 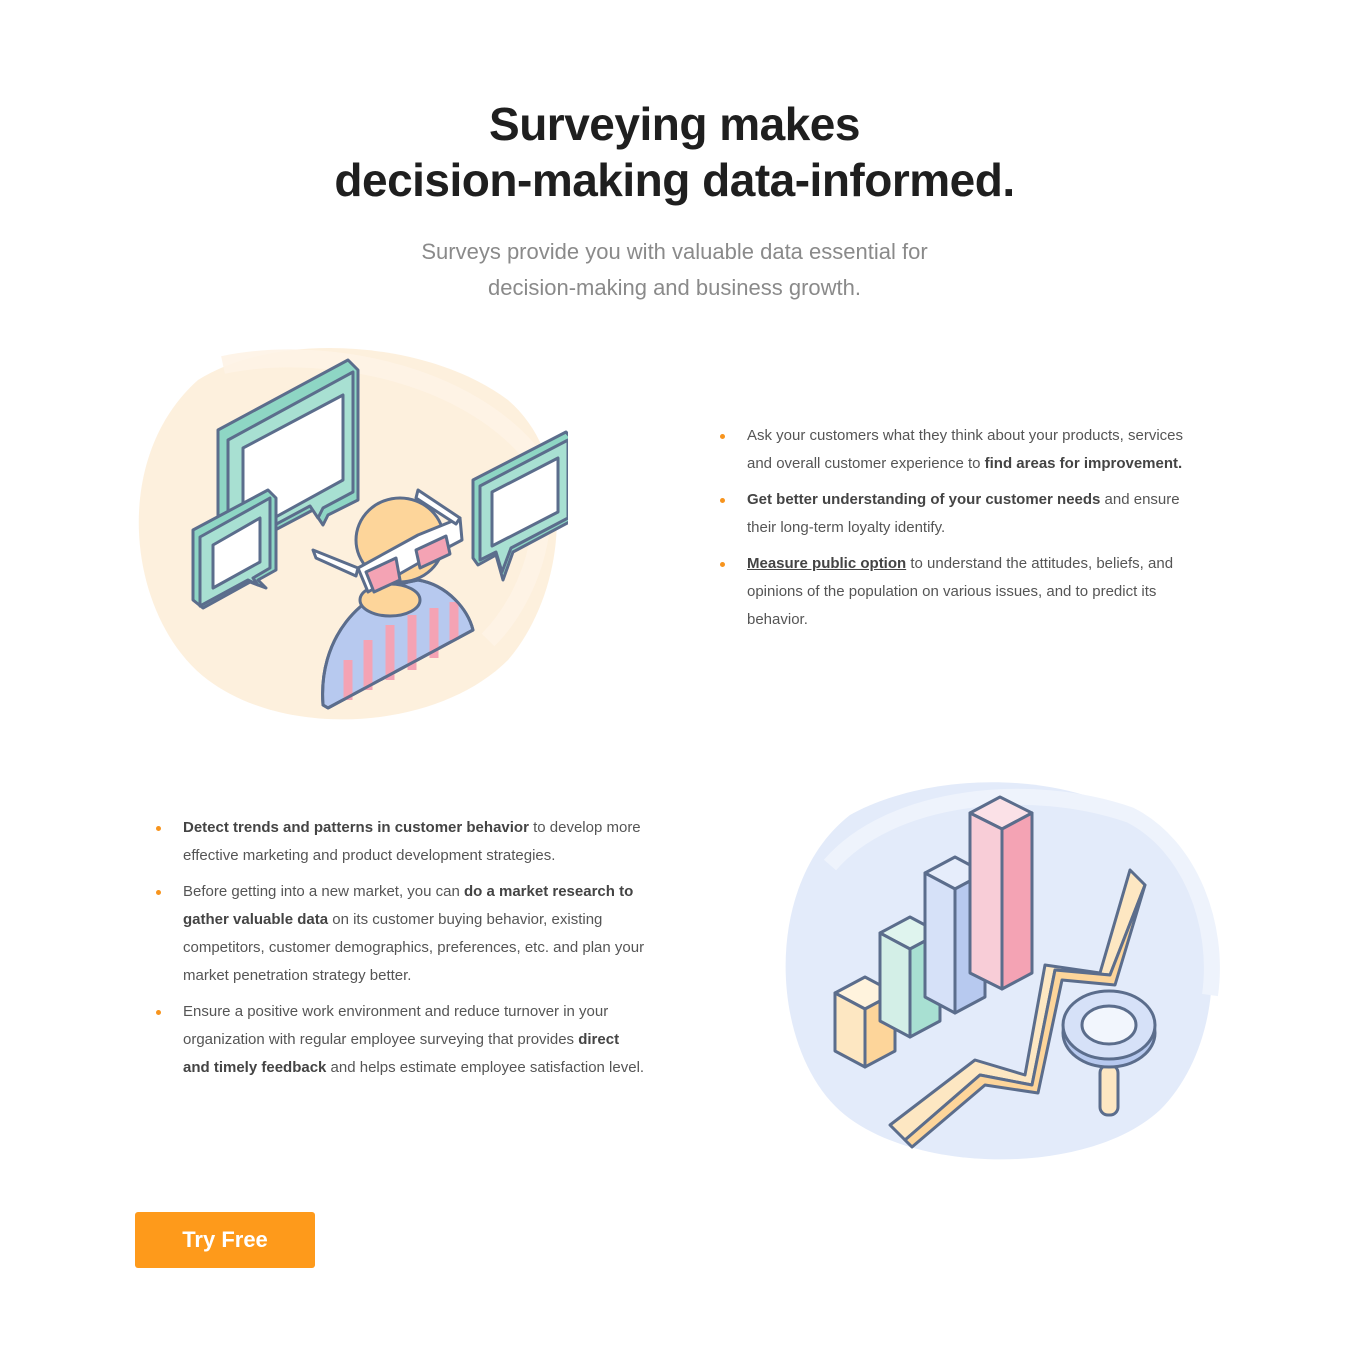 What do you see at coordinates (225, 1240) in the screenshot?
I see `try-free-button: Try Free` at bounding box center [225, 1240].